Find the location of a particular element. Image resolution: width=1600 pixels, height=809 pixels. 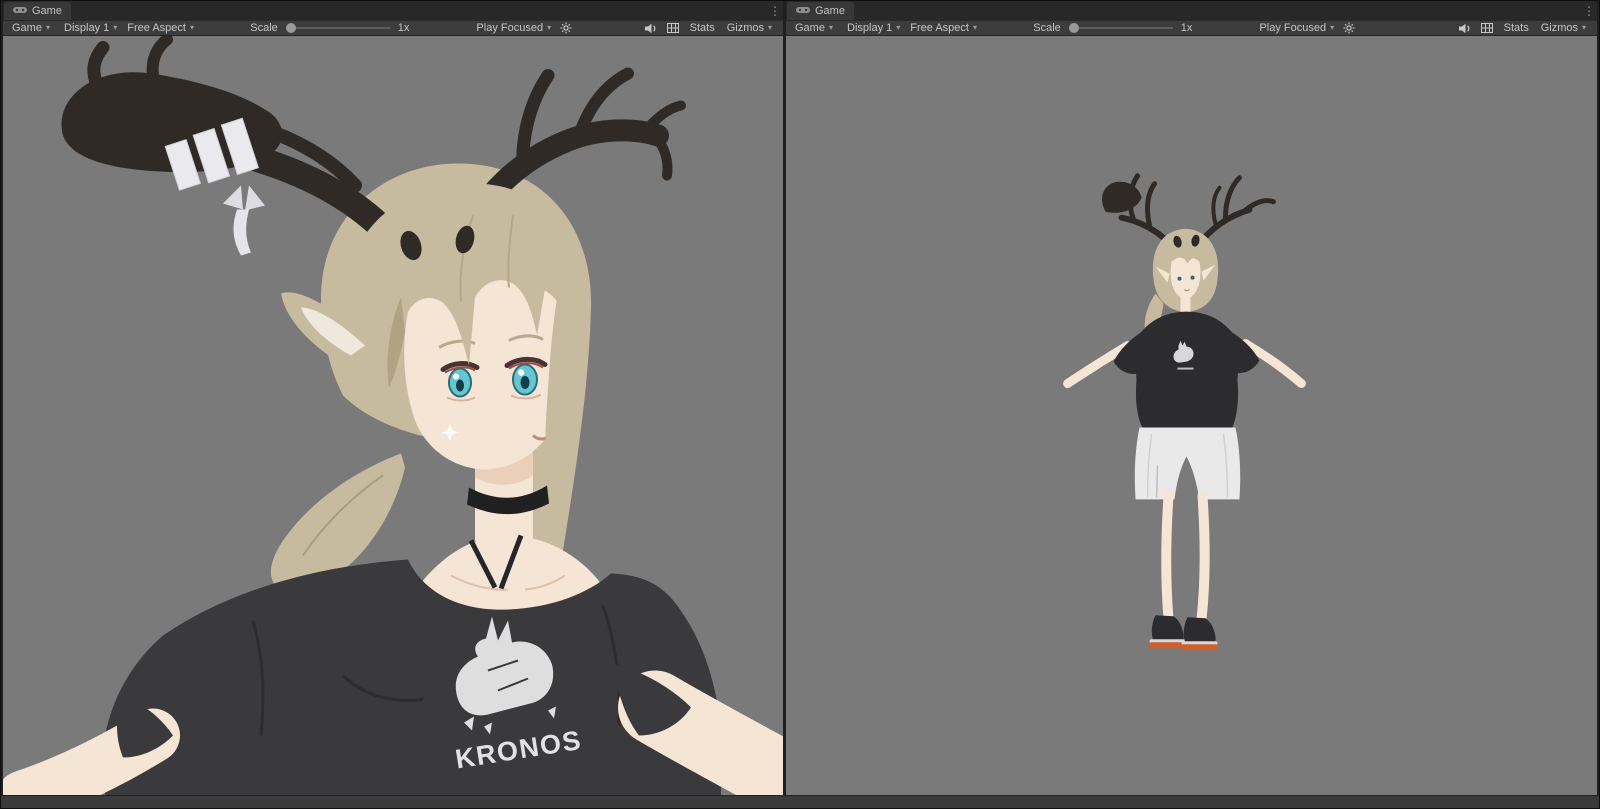

shorts is located at coordinates (1187, 463).